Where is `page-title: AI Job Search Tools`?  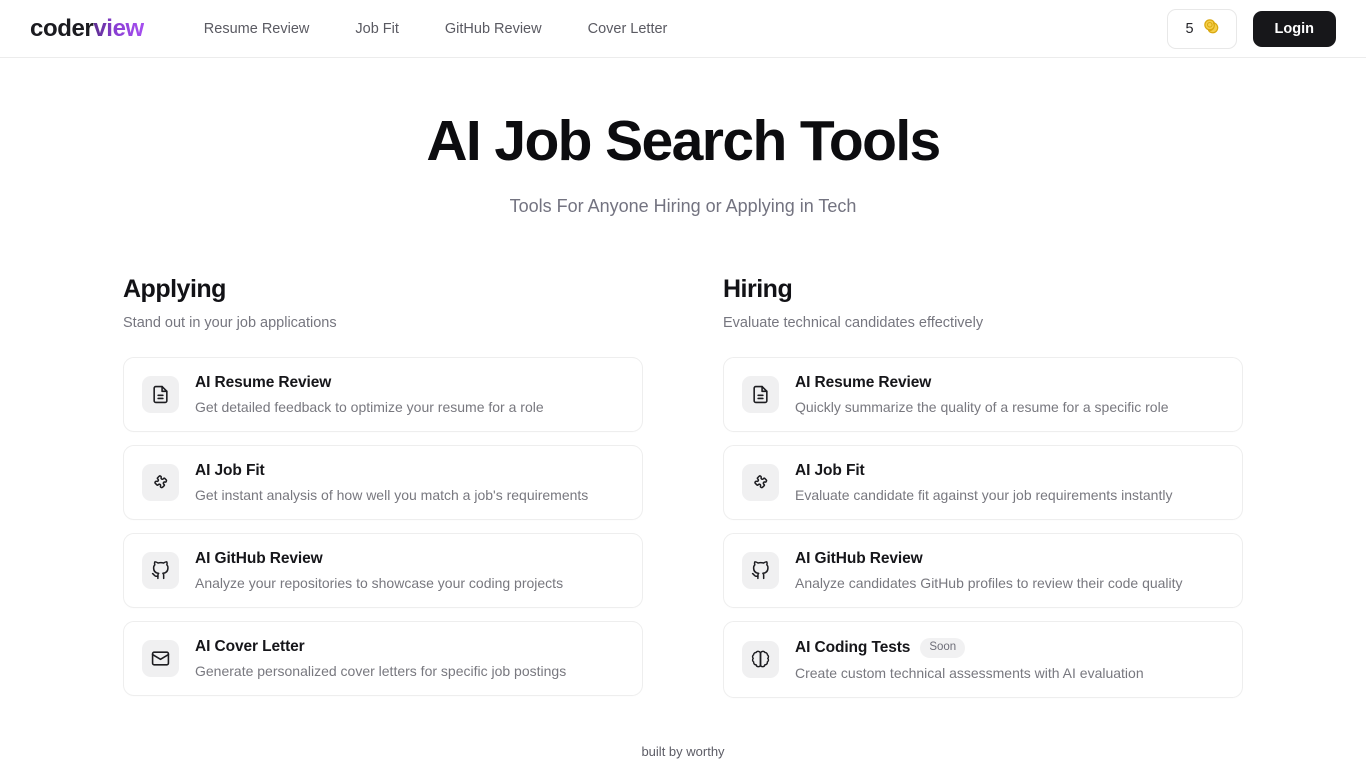
page-title: AI Job Search Tools is located at coordinates (683, 141).